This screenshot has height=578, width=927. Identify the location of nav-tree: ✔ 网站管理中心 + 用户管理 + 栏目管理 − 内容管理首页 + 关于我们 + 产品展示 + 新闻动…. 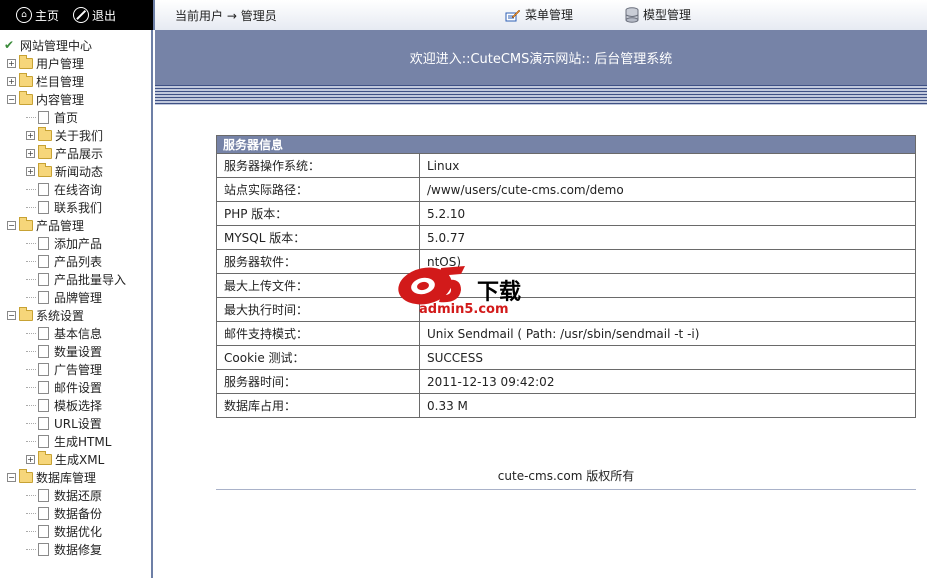
(75, 294).